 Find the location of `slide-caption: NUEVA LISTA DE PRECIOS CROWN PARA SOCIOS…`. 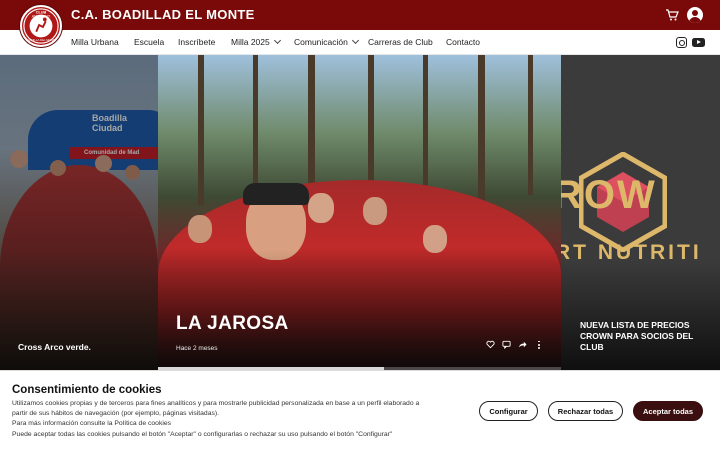

slide-caption: NUEVA LISTA DE PRECIOS CROWN PARA SOCIOS… is located at coordinates (642, 336).